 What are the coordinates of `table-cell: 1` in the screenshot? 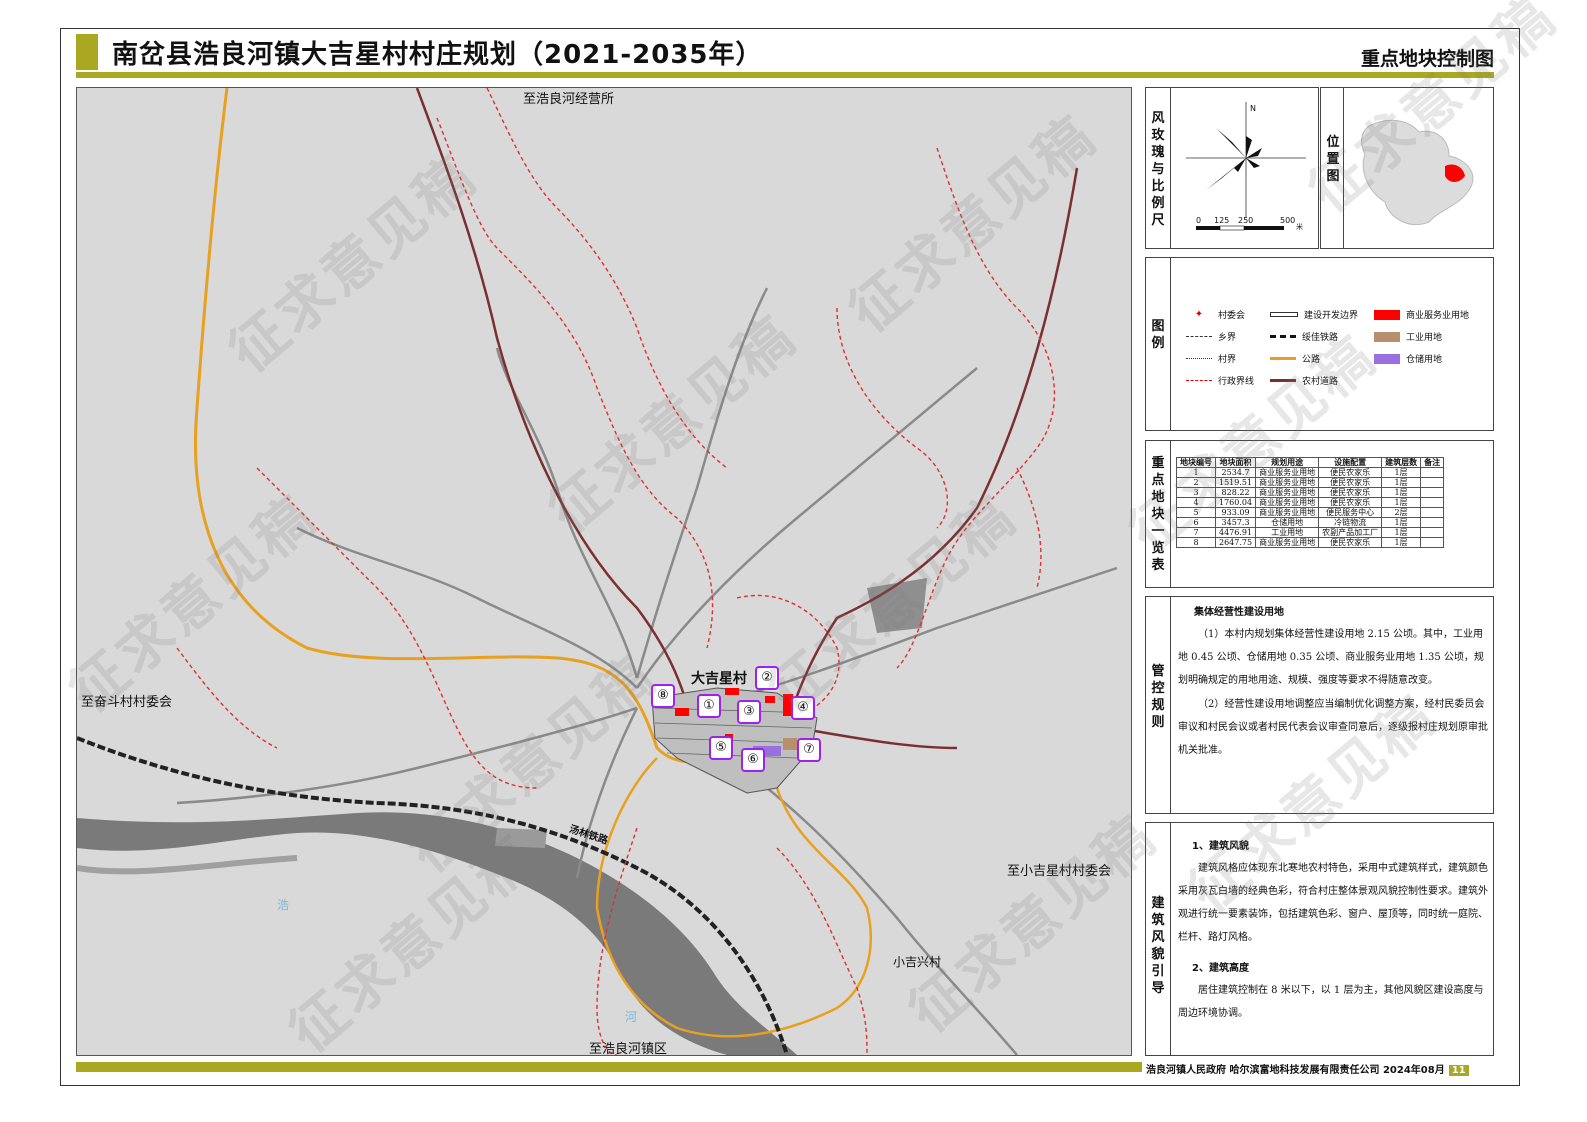 It's located at (1196, 472).